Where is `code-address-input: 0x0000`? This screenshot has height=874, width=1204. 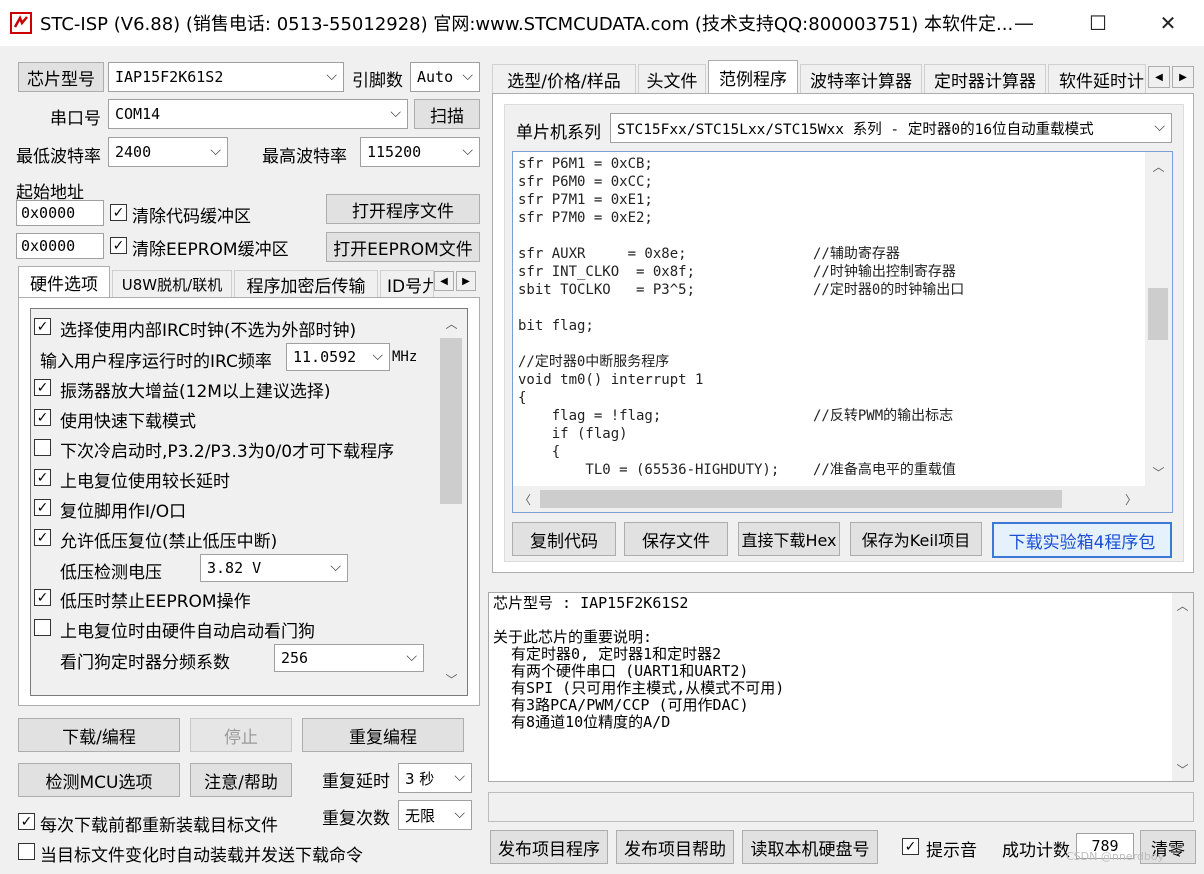
code-address-input: 0x0000 is located at coordinates (60, 213).